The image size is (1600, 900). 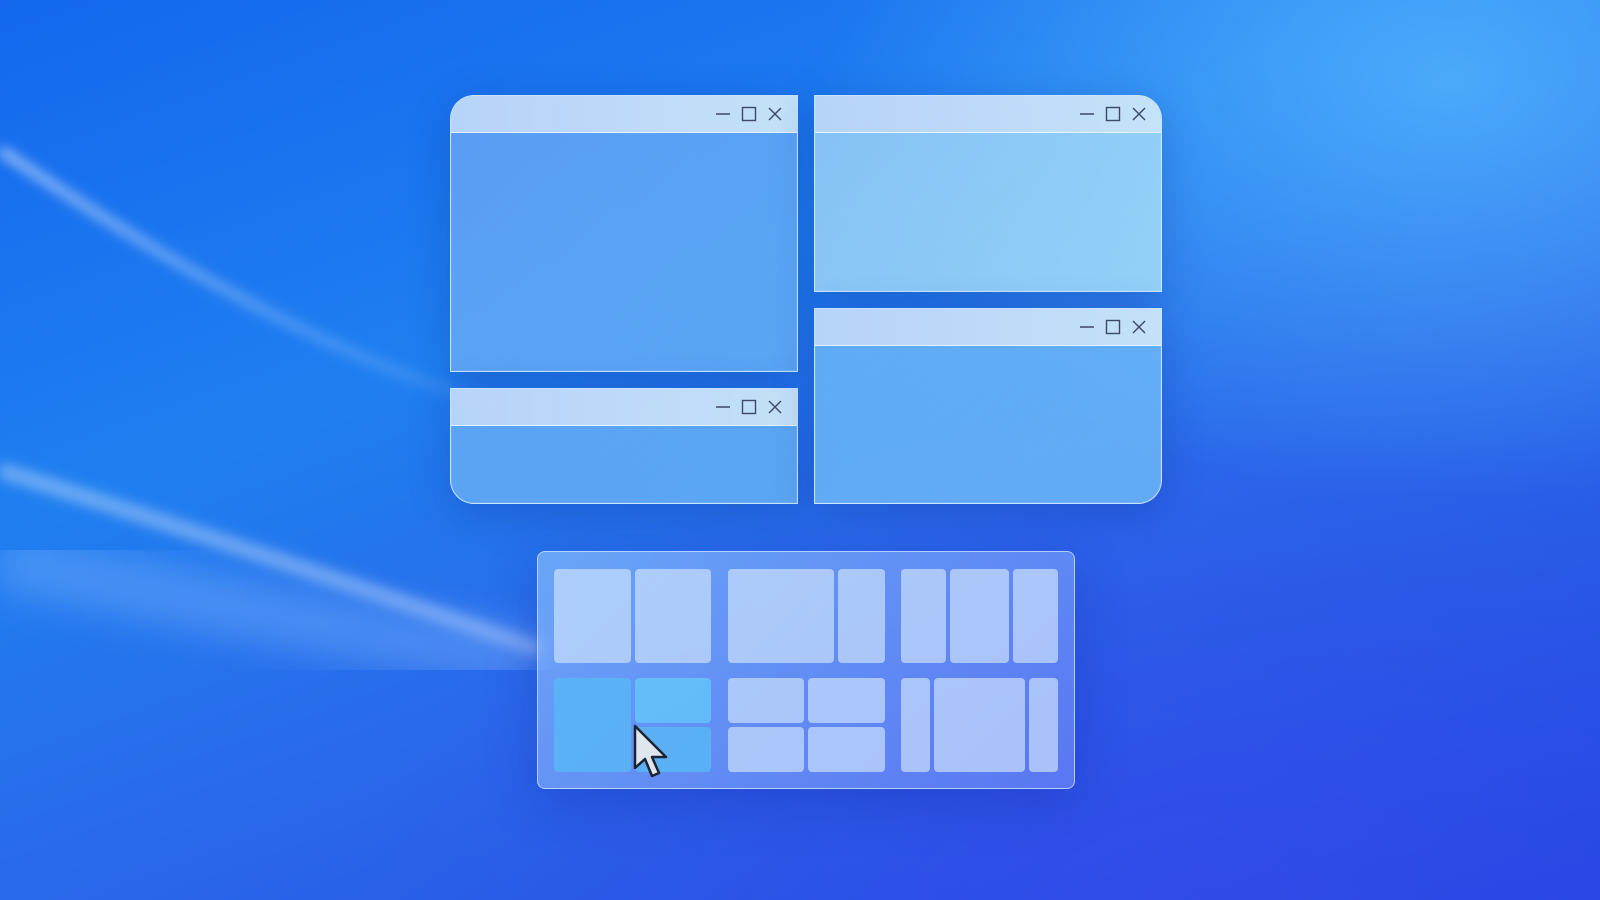 I want to click on snapped-window-bottom-right, so click(x=988, y=406).